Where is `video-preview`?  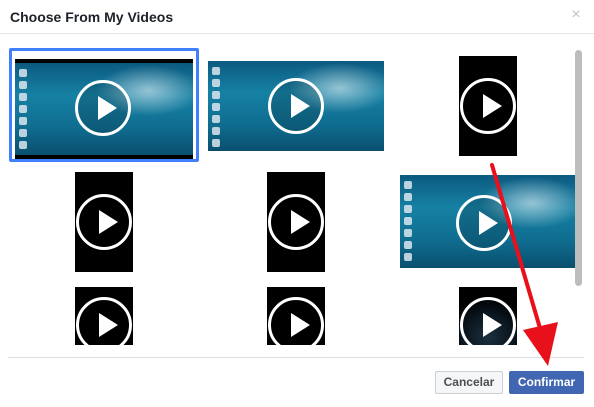 video-preview is located at coordinates (104, 109).